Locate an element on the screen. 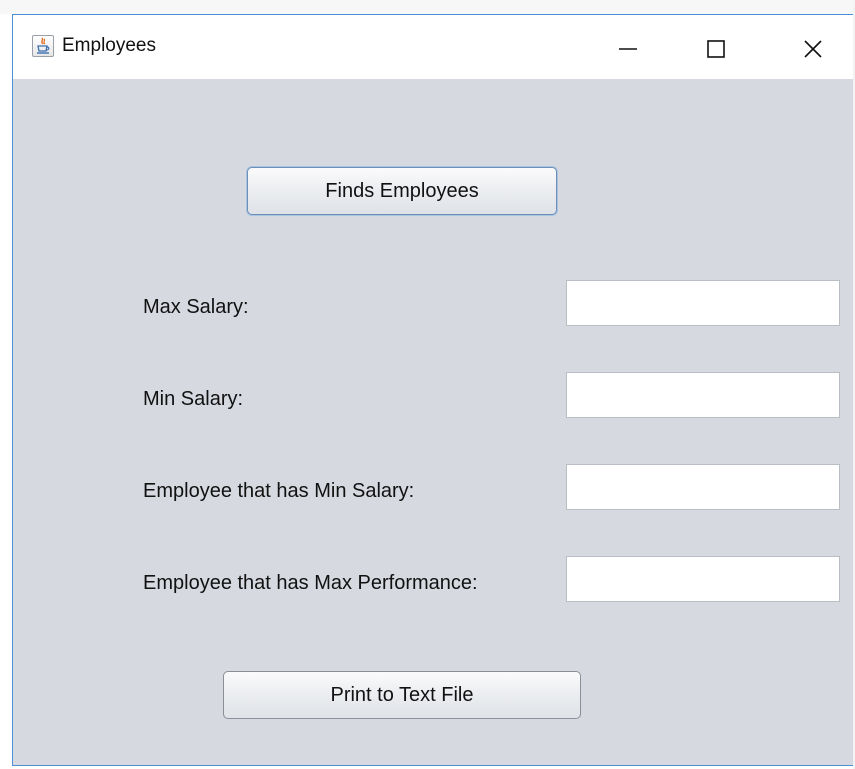  desktop-backdrop is located at coordinates (427, 7).